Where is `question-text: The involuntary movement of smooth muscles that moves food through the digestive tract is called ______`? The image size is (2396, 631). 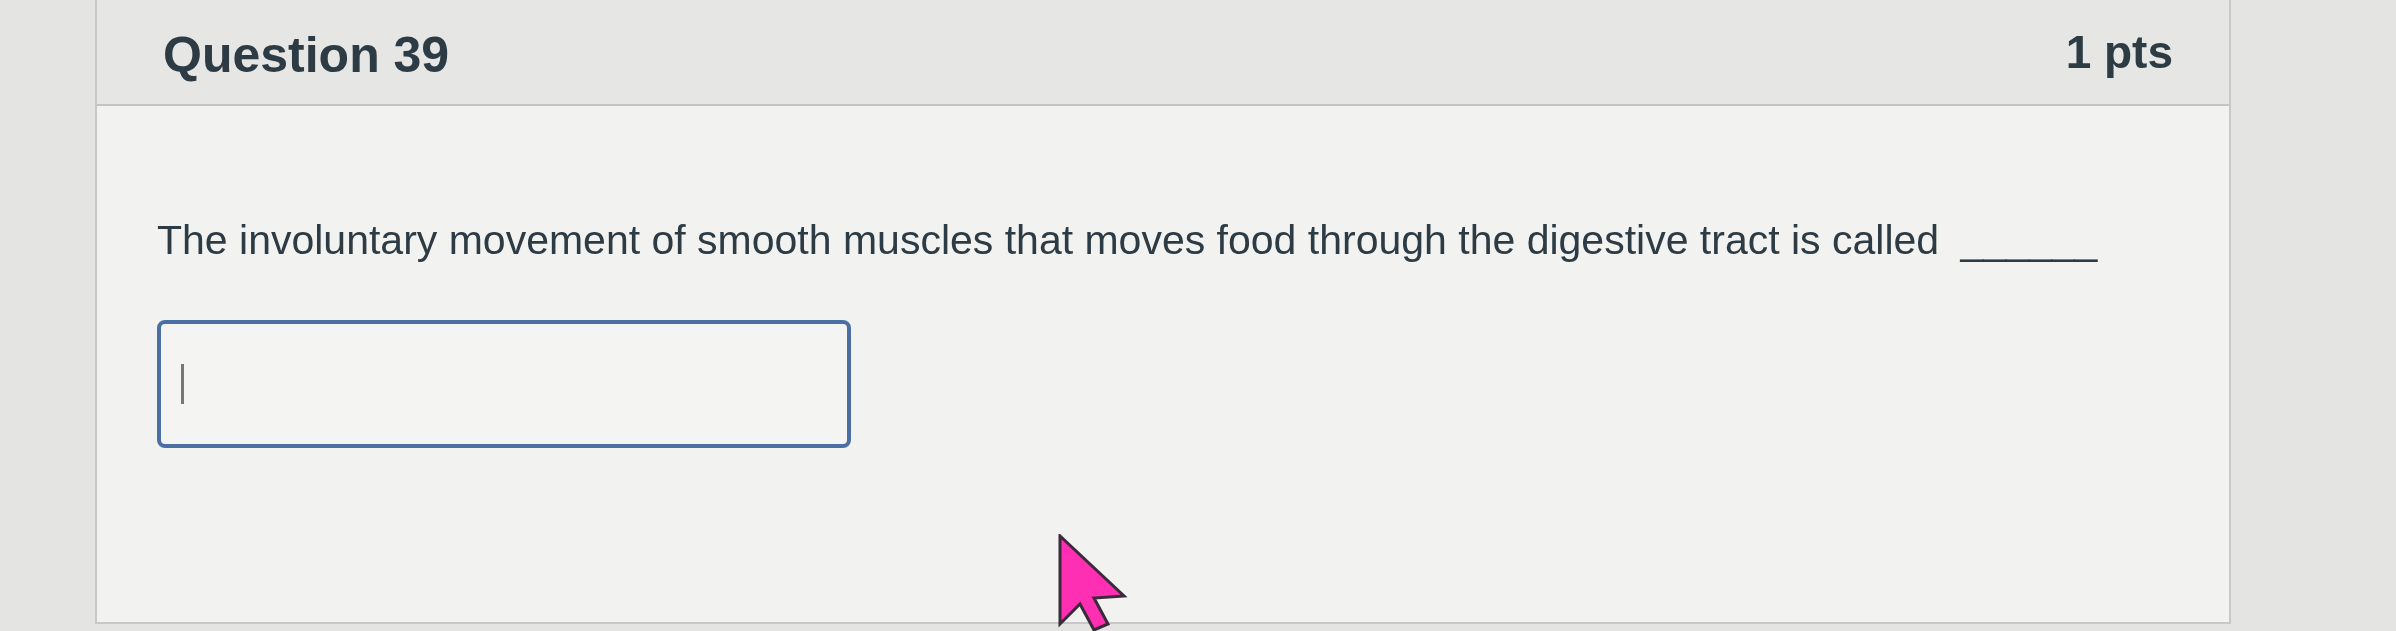
question-text: The involuntary movement of smooth muscles that moves food through the digestive tract is called ______ is located at coordinates (1128, 240).